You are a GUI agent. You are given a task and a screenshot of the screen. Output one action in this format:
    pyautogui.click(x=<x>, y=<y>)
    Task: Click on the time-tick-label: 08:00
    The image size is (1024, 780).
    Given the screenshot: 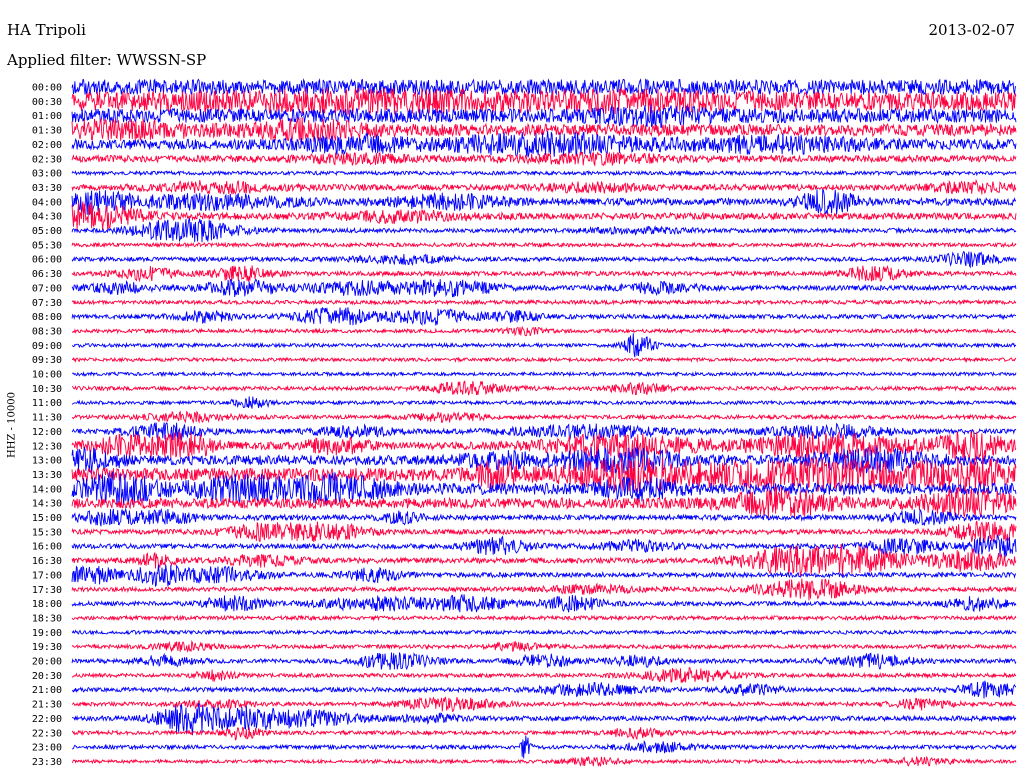 What is the action you would take?
    pyautogui.click(x=47, y=317)
    